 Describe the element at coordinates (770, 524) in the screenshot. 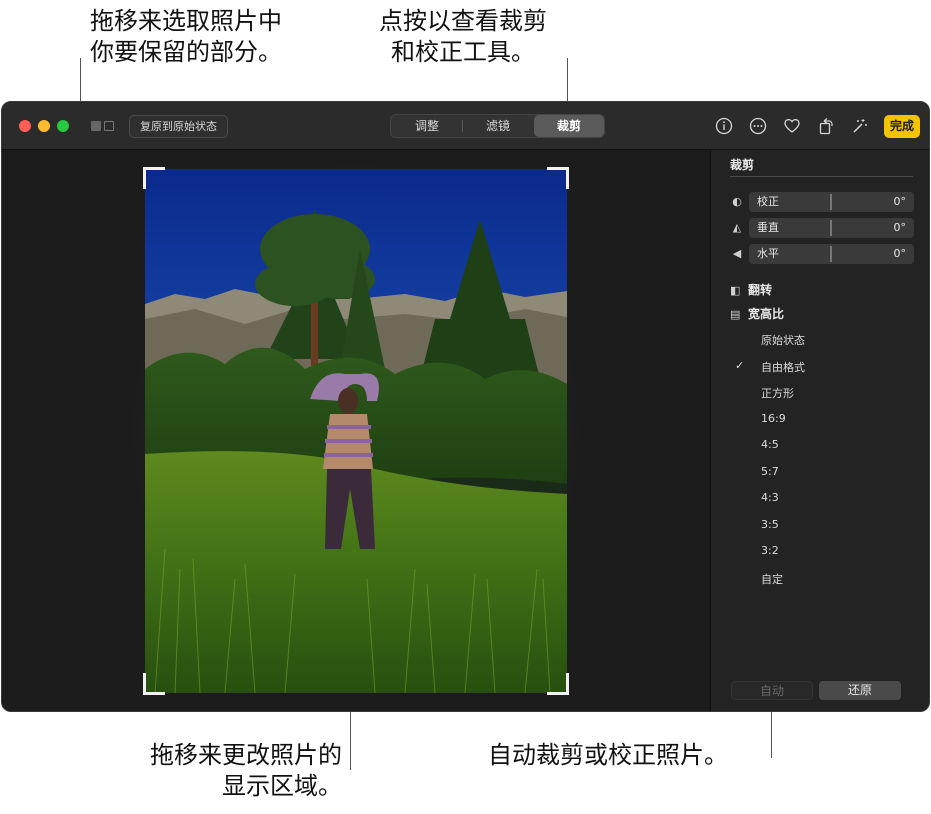

I see `aspect-option-3-5: 3:5` at that location.